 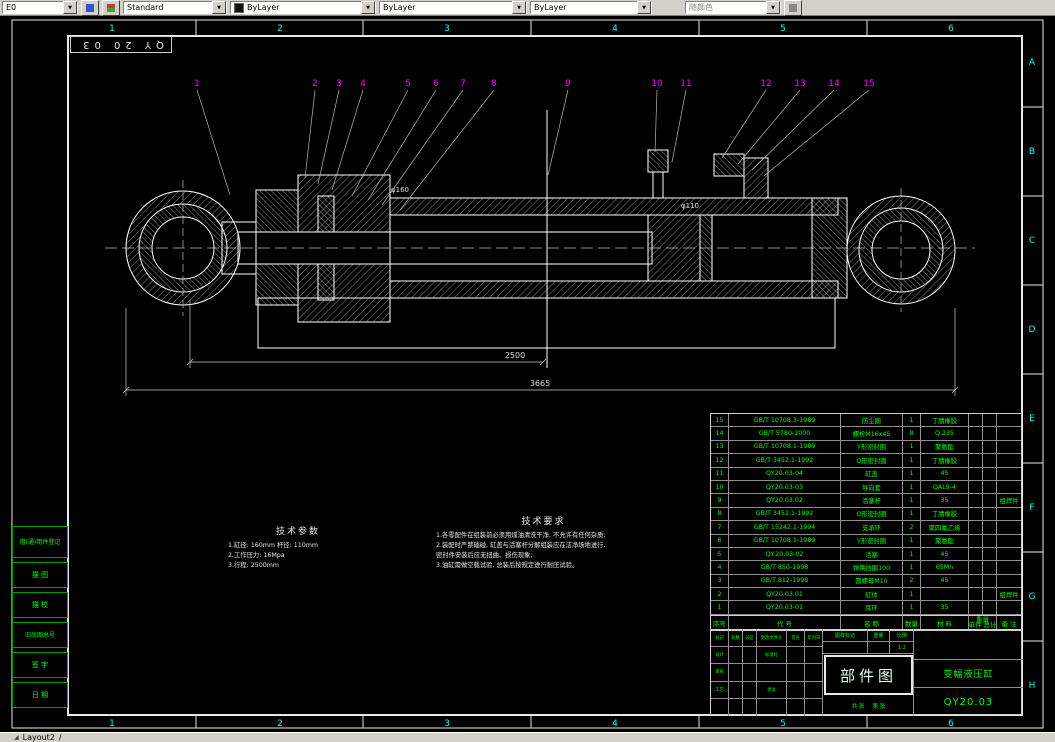 What do you see at coordinates (568, 84) in the screenshot?
I see `callout-number: 9` at bounding box center [568, 84].